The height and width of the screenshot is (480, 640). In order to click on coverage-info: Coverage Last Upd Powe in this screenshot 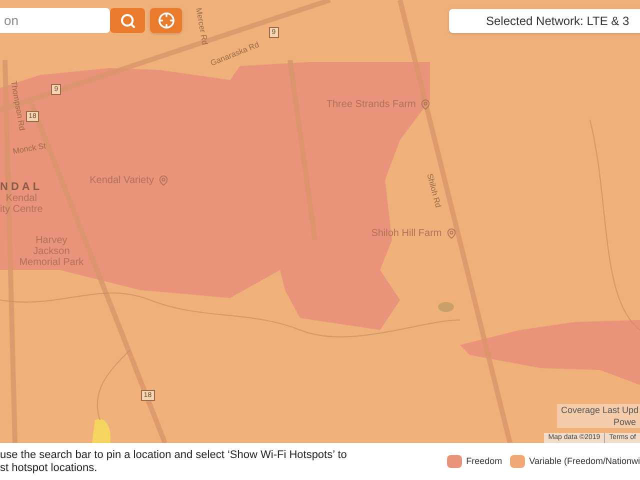, I will do `click(598, 416)`.